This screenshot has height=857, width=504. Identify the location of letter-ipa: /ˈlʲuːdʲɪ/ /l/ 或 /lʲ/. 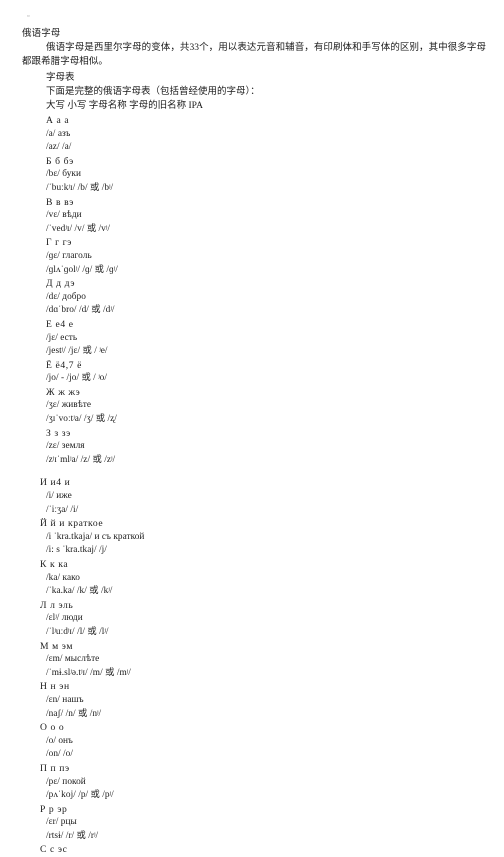
(77, 631).